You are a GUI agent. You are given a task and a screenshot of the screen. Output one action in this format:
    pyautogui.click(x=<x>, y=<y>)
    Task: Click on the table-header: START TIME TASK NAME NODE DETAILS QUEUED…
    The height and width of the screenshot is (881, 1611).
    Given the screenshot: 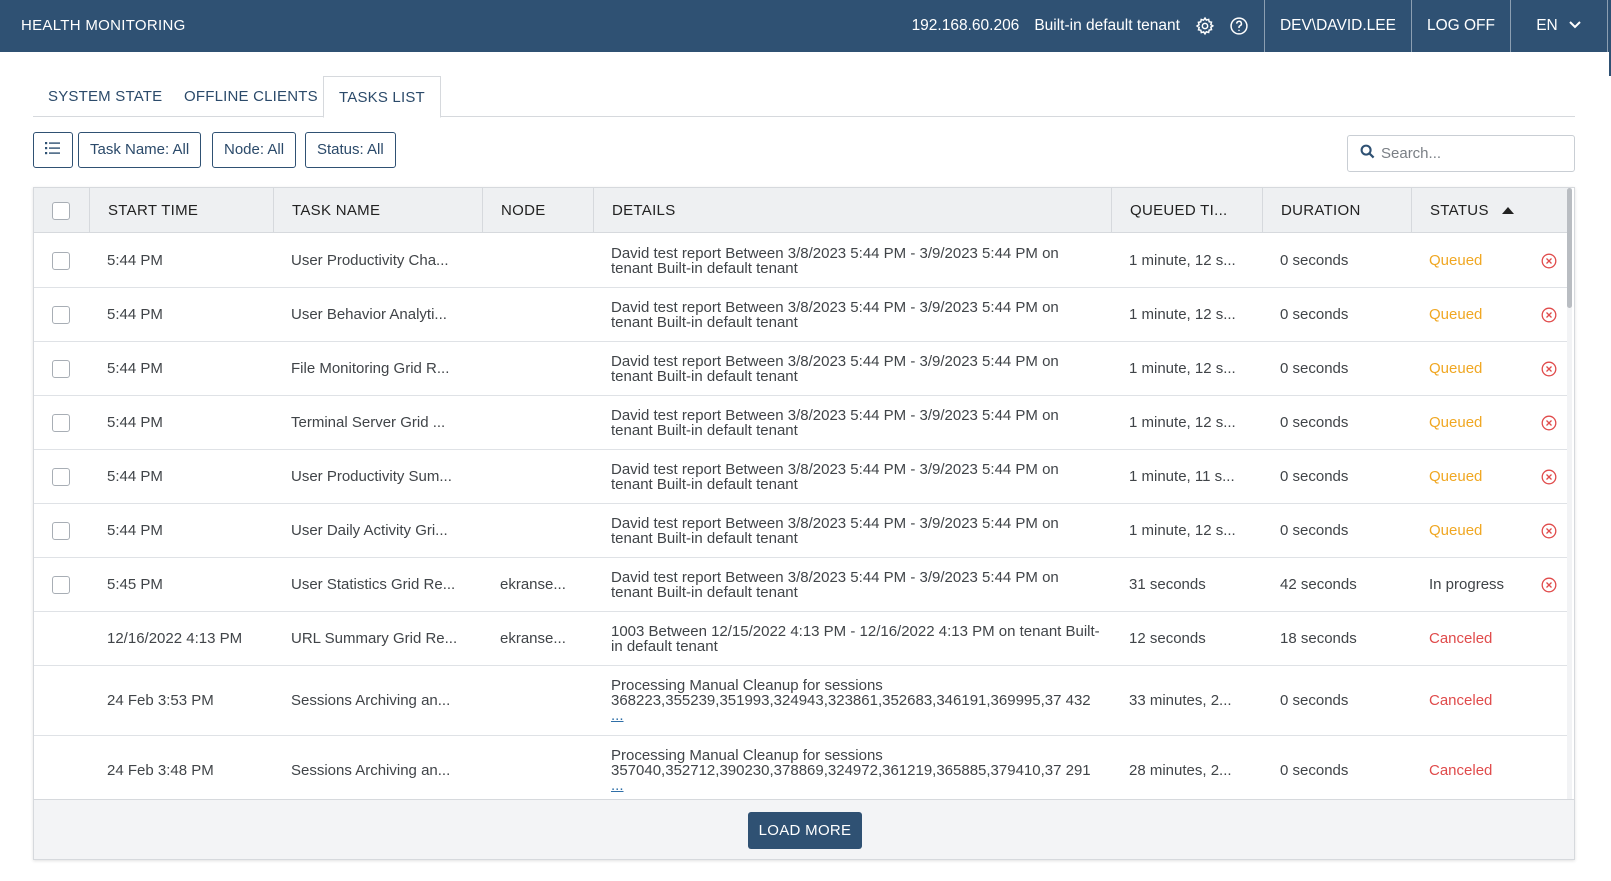 What is the action you would take?
    pyautogui.click(x=801, y=210)
    